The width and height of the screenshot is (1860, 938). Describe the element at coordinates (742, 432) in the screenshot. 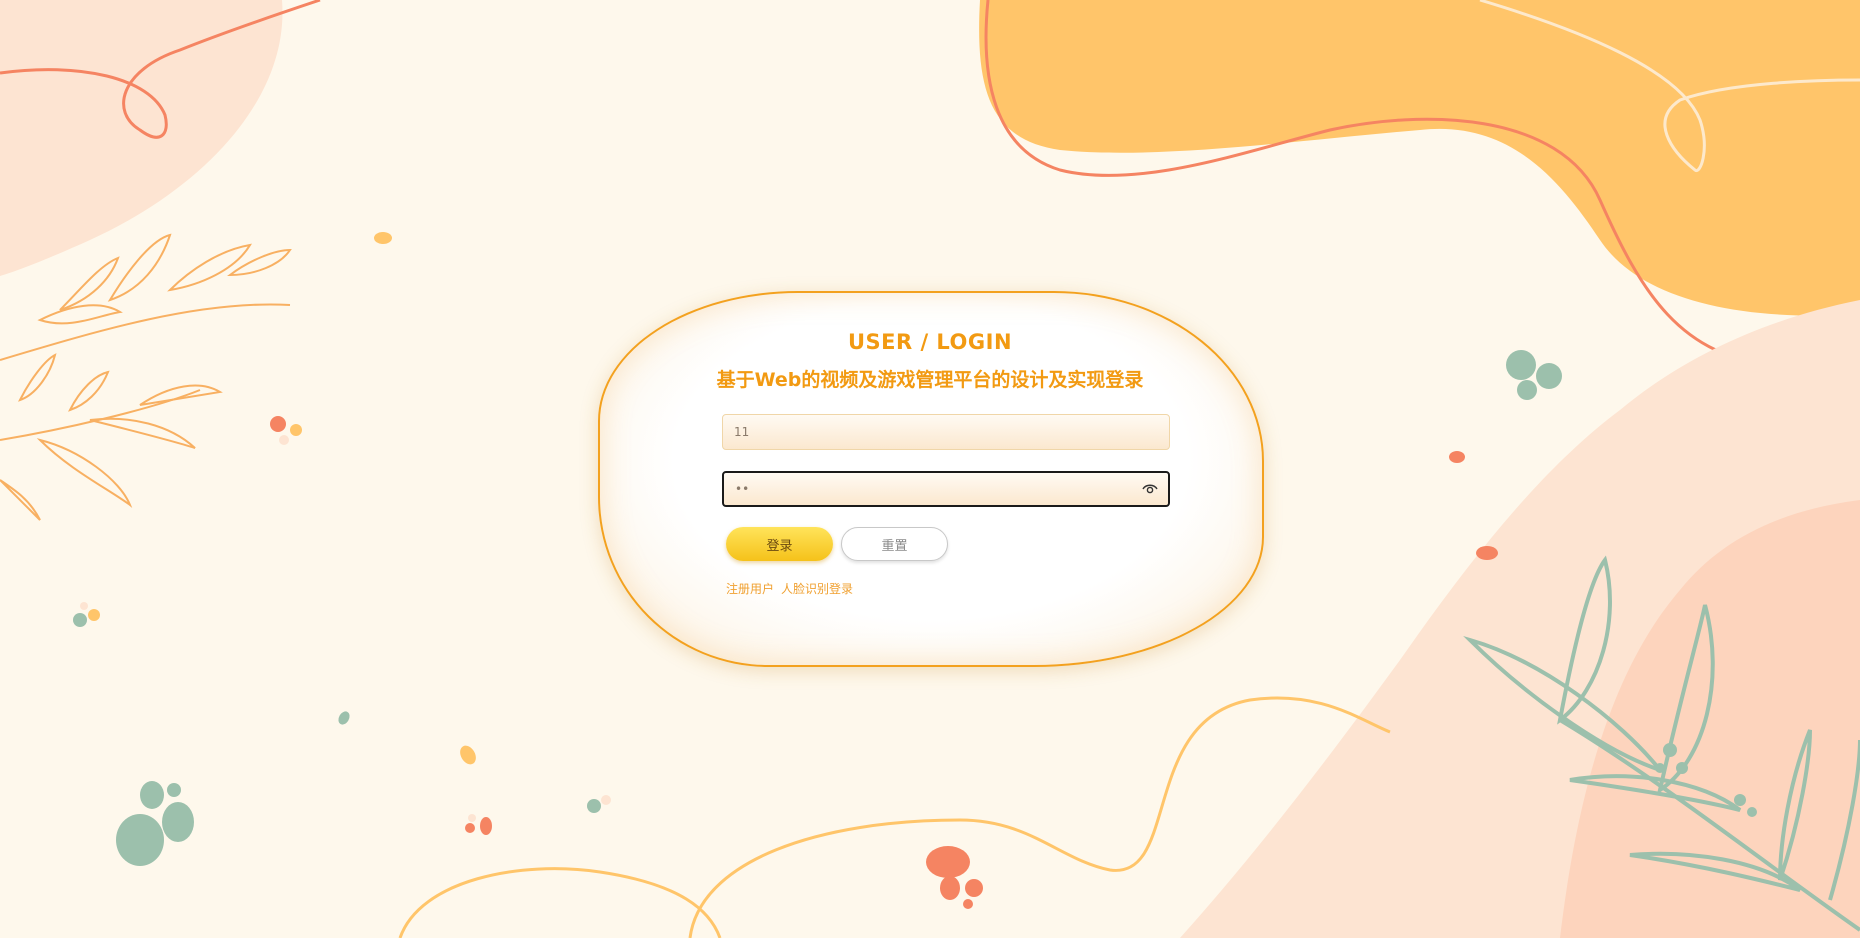

I see `username-value: 11` at that location.